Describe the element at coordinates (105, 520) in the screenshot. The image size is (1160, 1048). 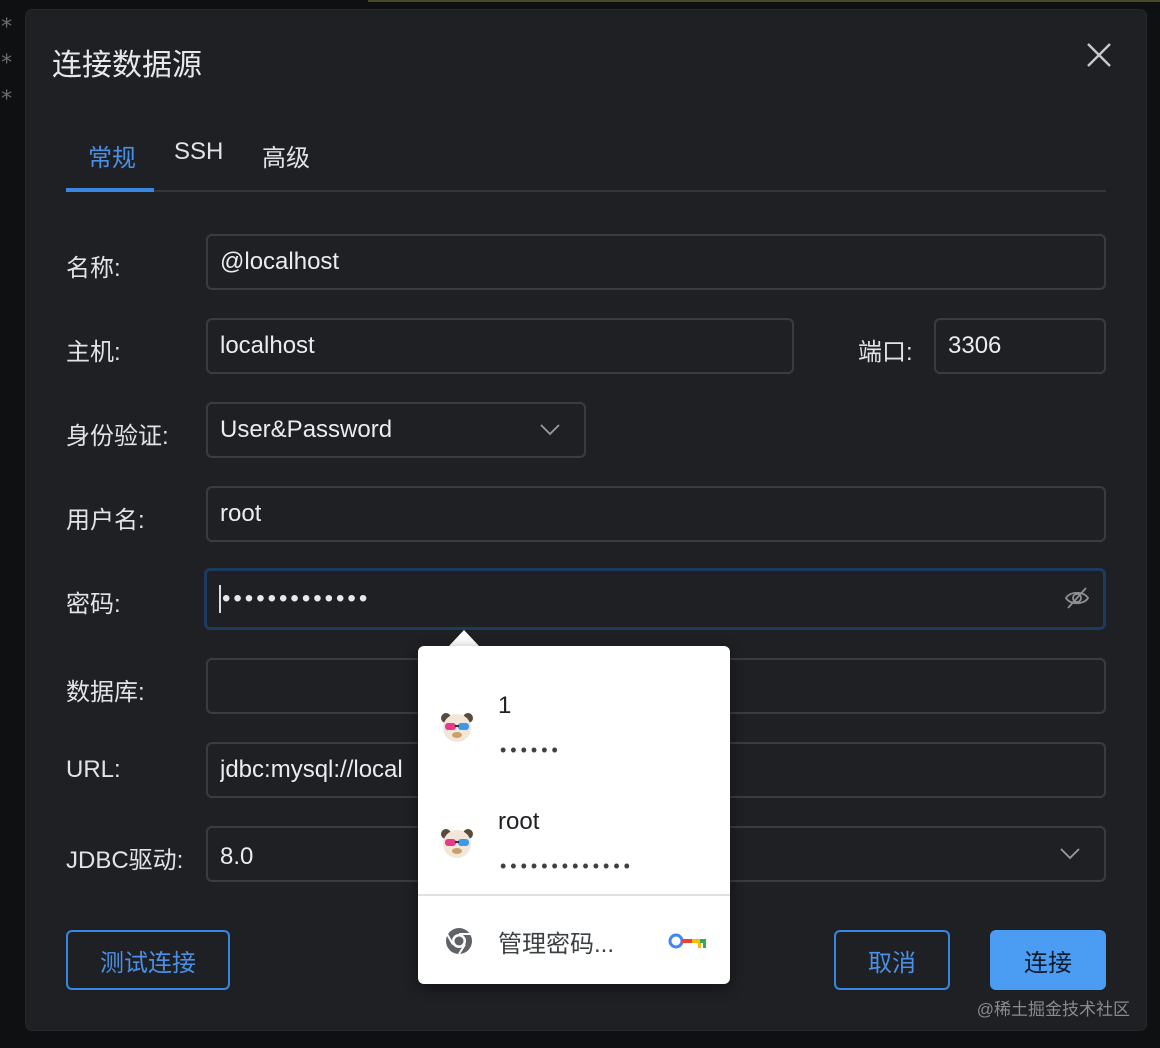
I see `username-label: 用户名:` at that location.